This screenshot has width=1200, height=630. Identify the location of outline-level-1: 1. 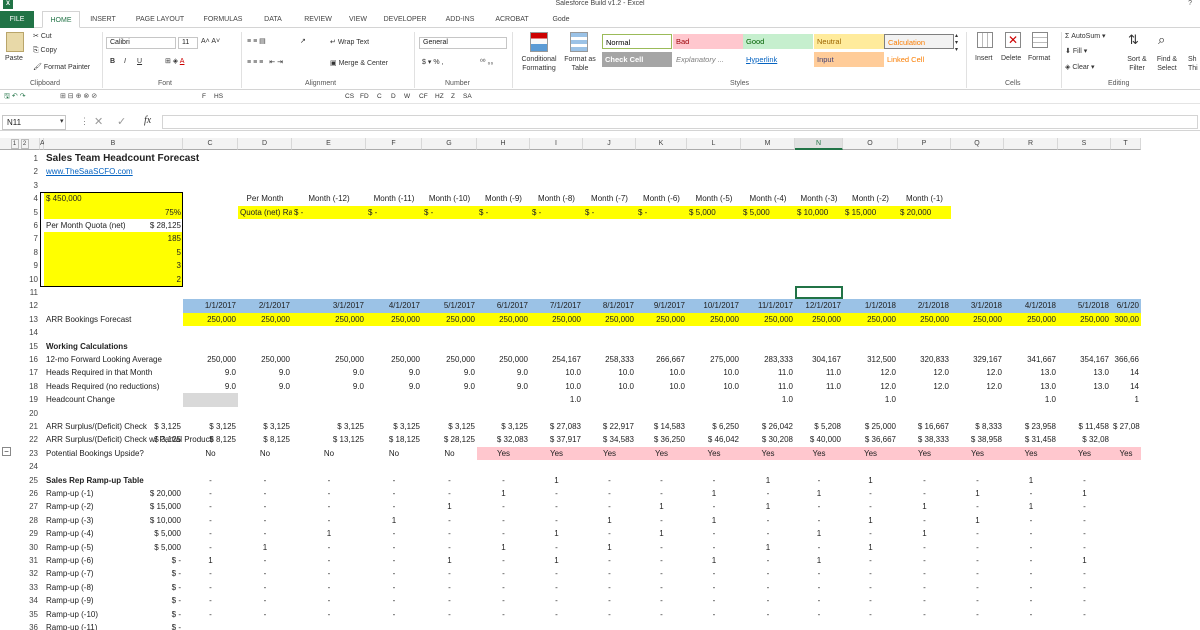
(14, 144).